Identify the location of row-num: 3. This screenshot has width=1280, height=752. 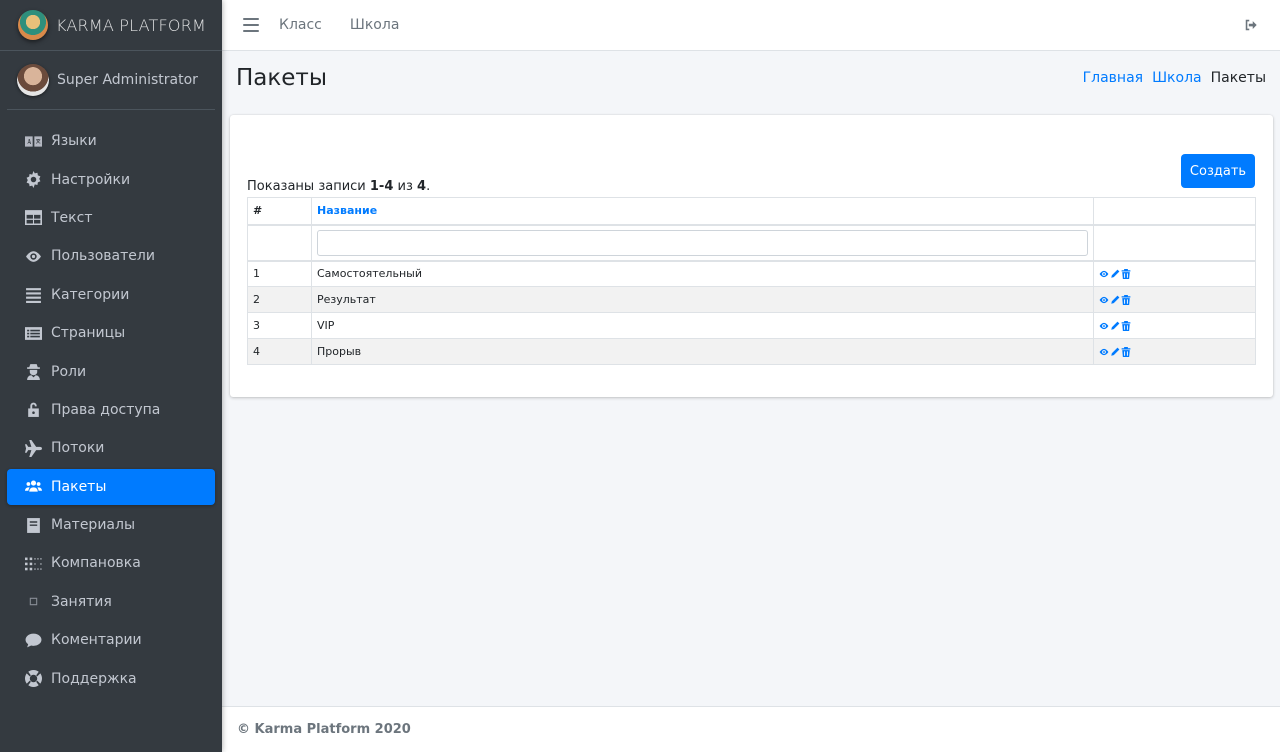
(279, 325).